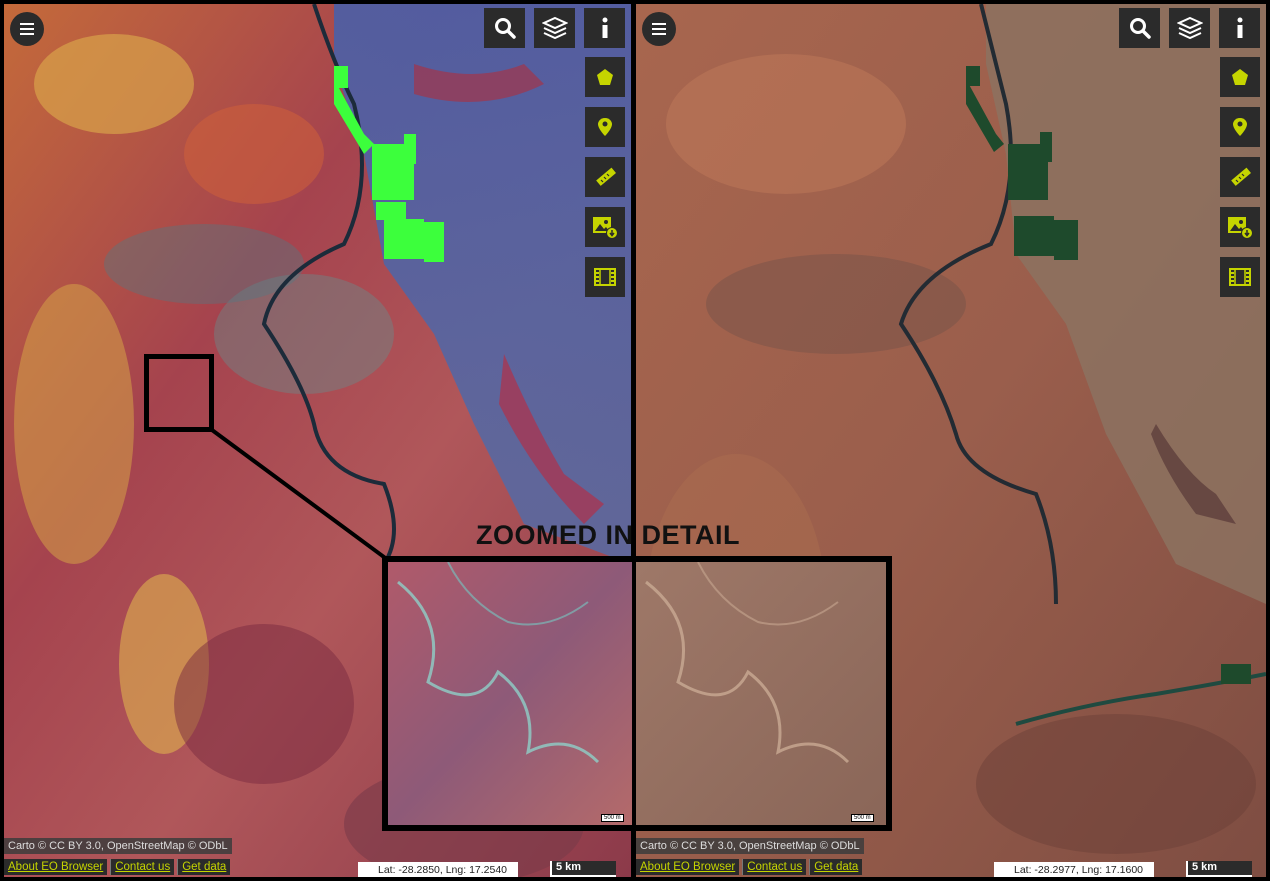 This screenshot has width=1270, height=881. Describe the element at coordinates (438, 869) in the screenshot. I see `coordinates-readout: Lat: -28.2850, Lng: 17.2540` at that location.